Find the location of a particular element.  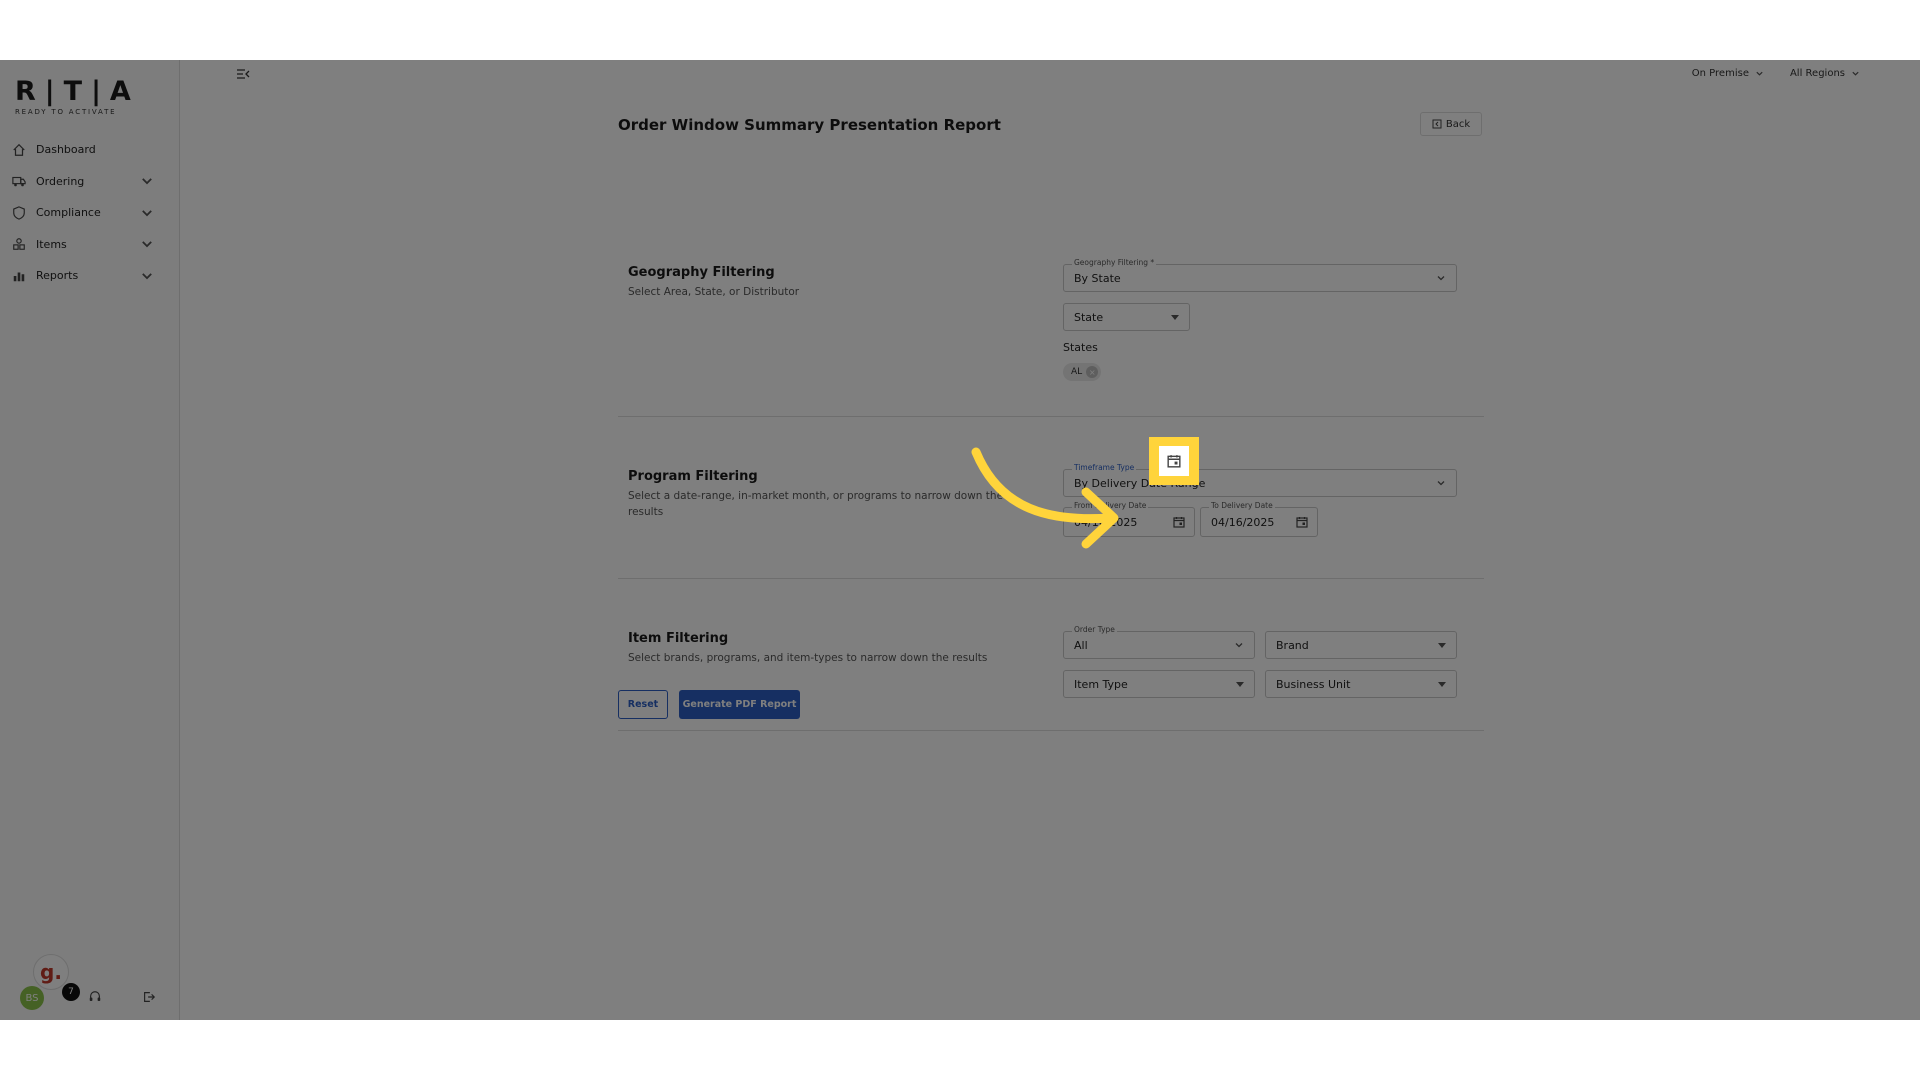

sidebar-item-label: Reports is located at coordinates (57, 276).